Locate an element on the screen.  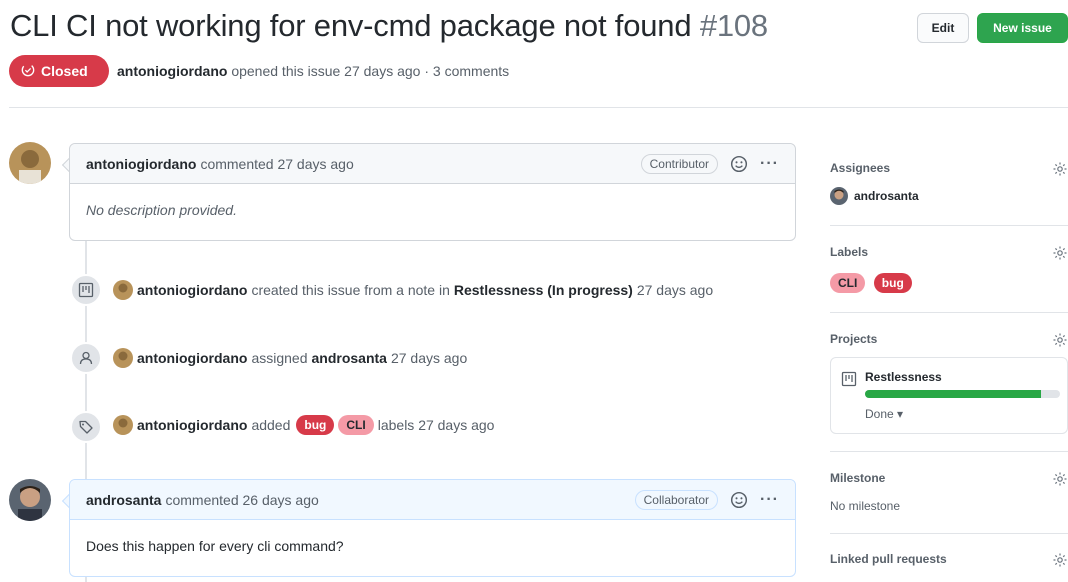
comment-timestamp: commented 27 days ago is located at coordinates (276, 164).